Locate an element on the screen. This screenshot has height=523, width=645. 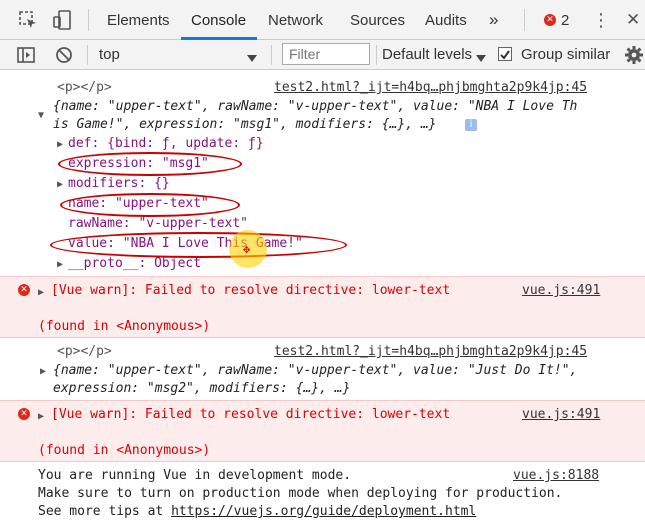
tab-network: Network is located at coordinates (295, 20).